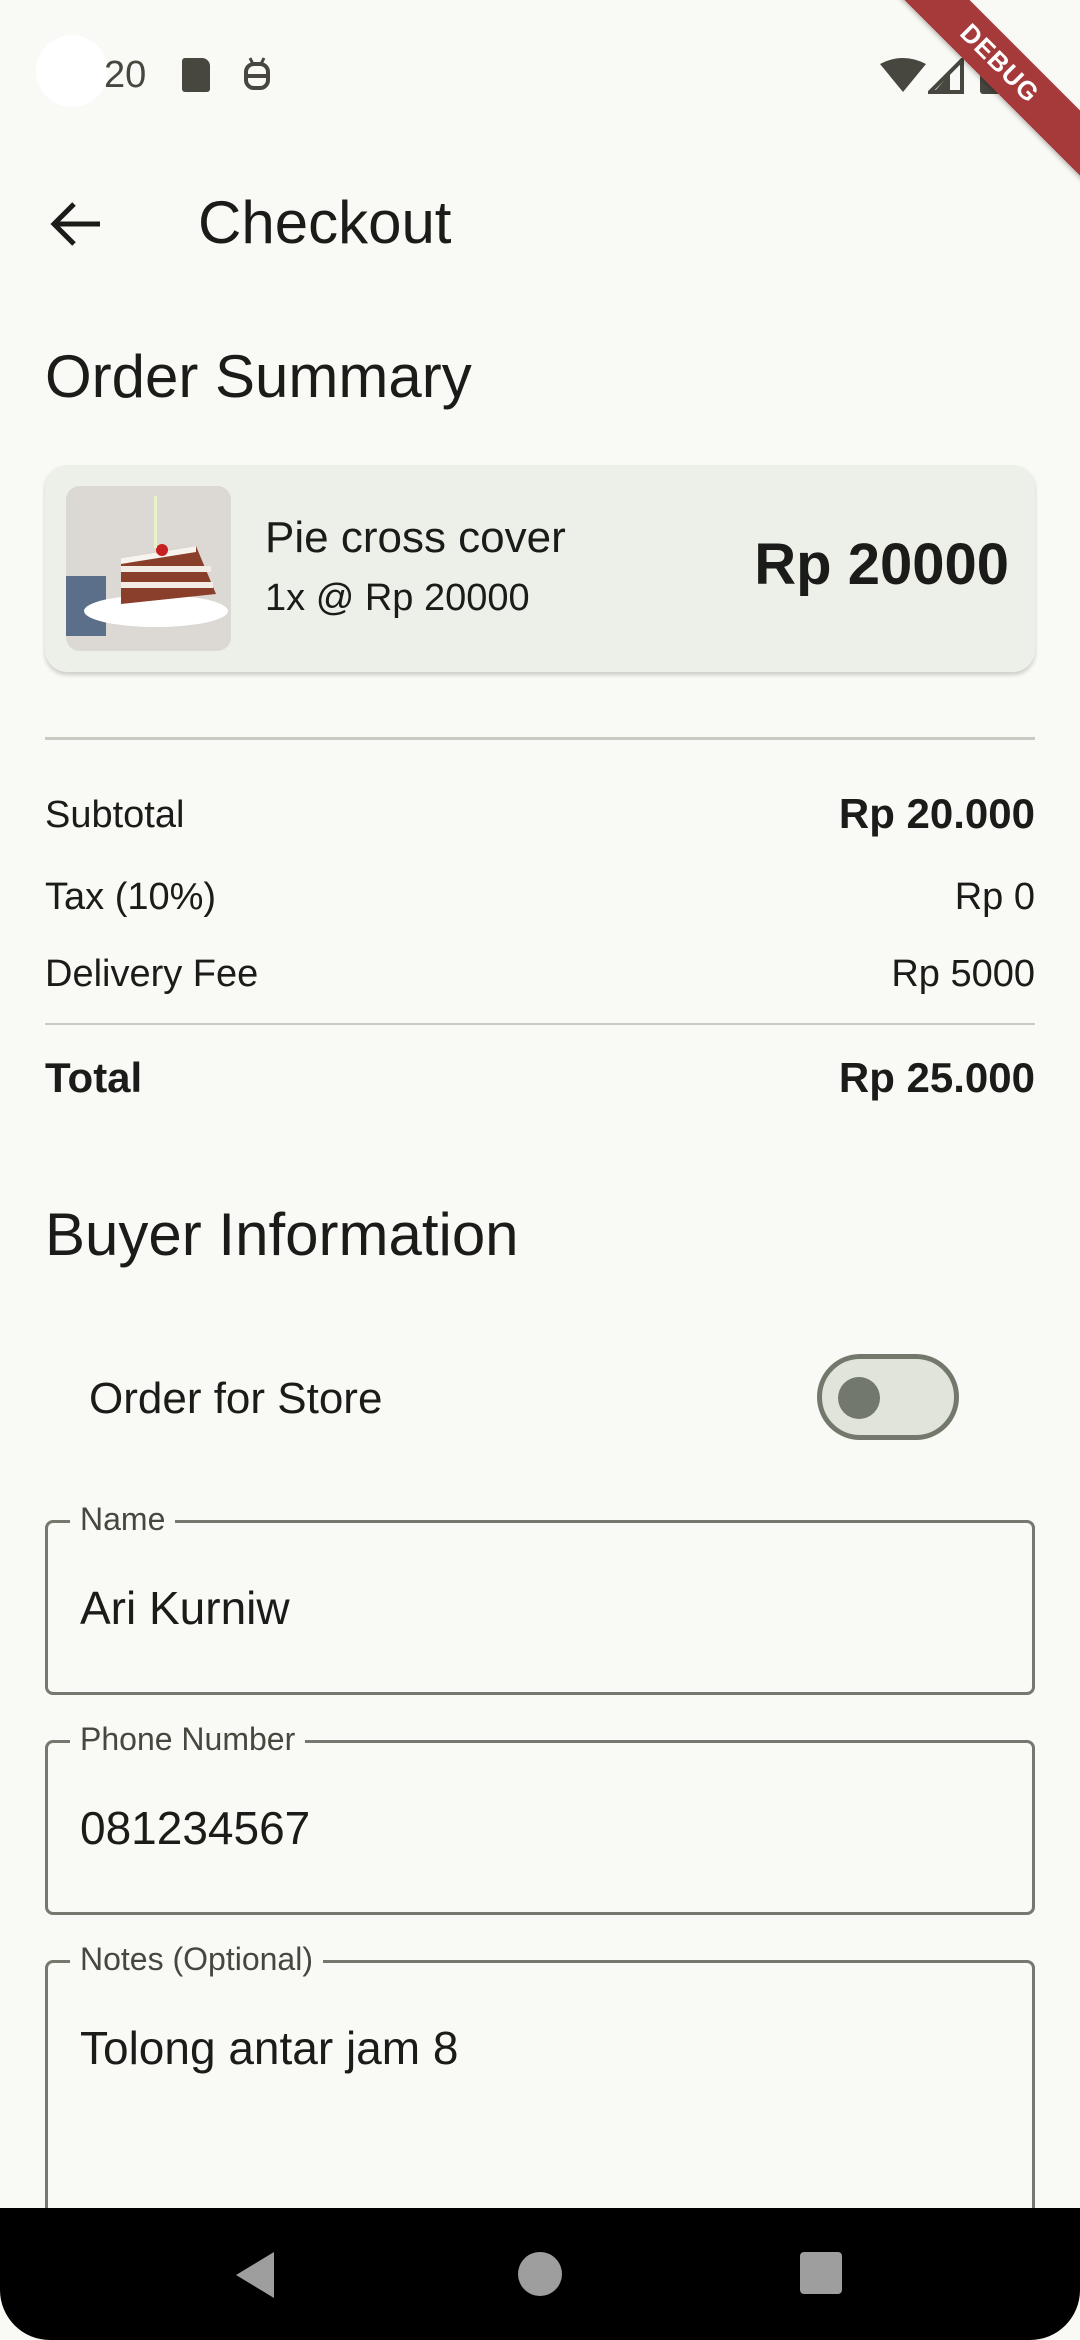 The height and width of the screenshot is (2340, 1080). Describe the element at coordinates (540, 75) in the screenshot. I see `status-bar: 20` at that location.